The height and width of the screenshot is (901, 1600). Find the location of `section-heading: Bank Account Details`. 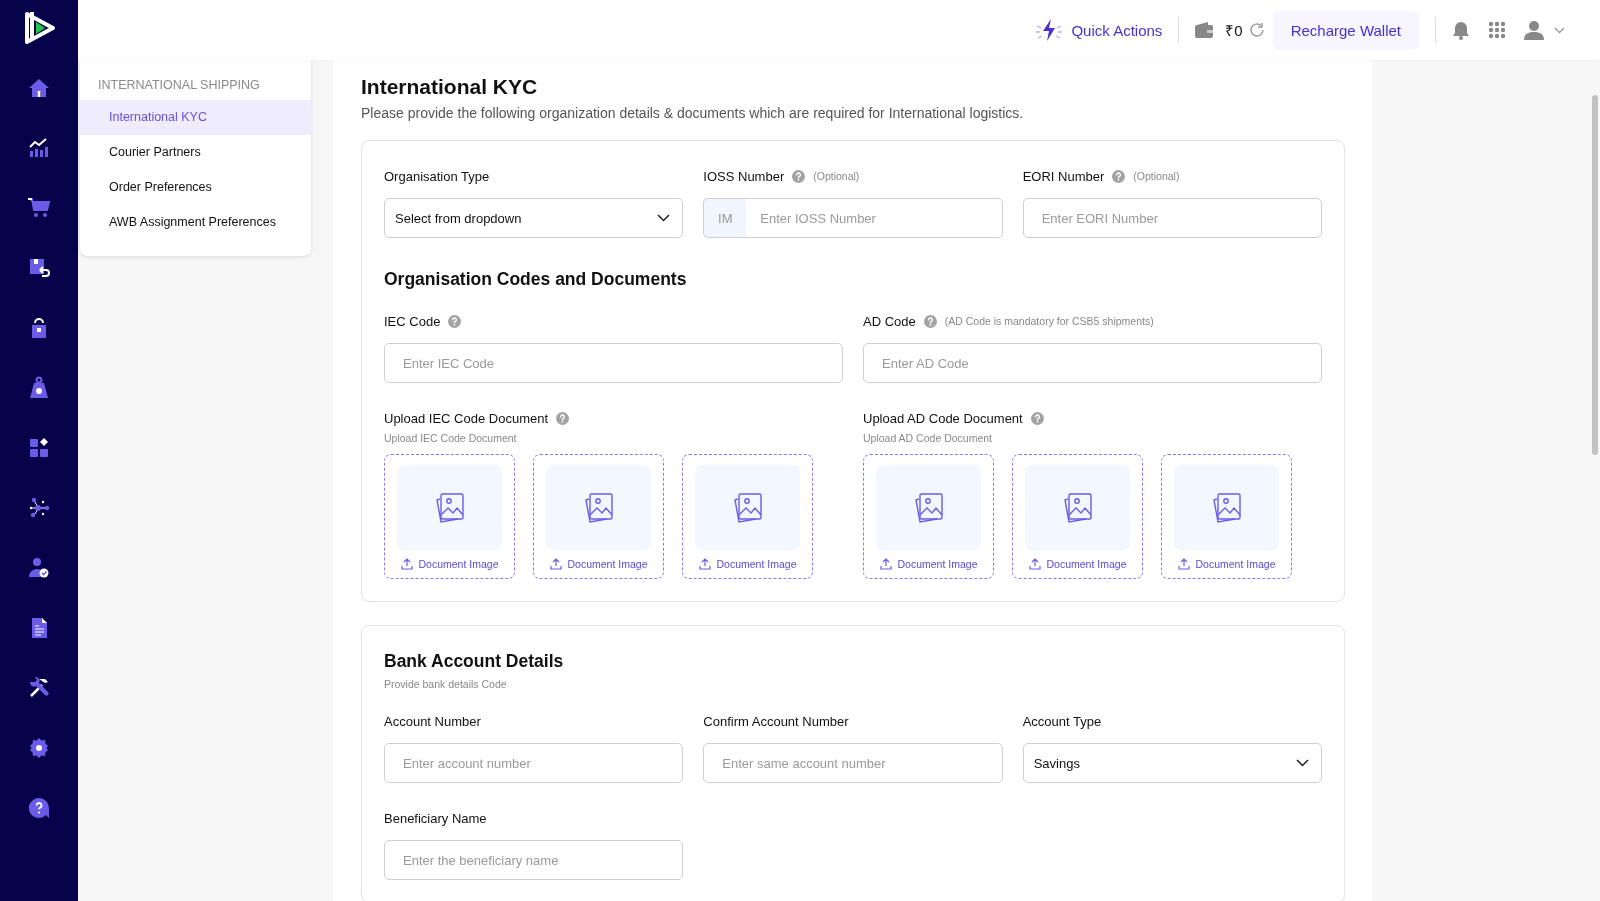

section-heading: Bank Account Details is located at coordinates (474, 661).